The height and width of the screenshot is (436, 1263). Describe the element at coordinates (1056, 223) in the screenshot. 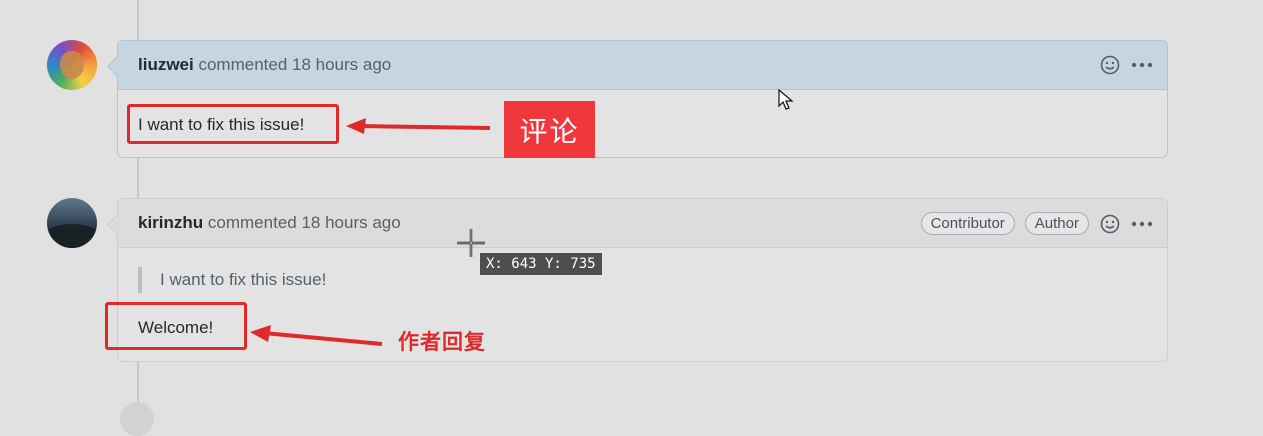

I see `author-badge: Author` at that location.